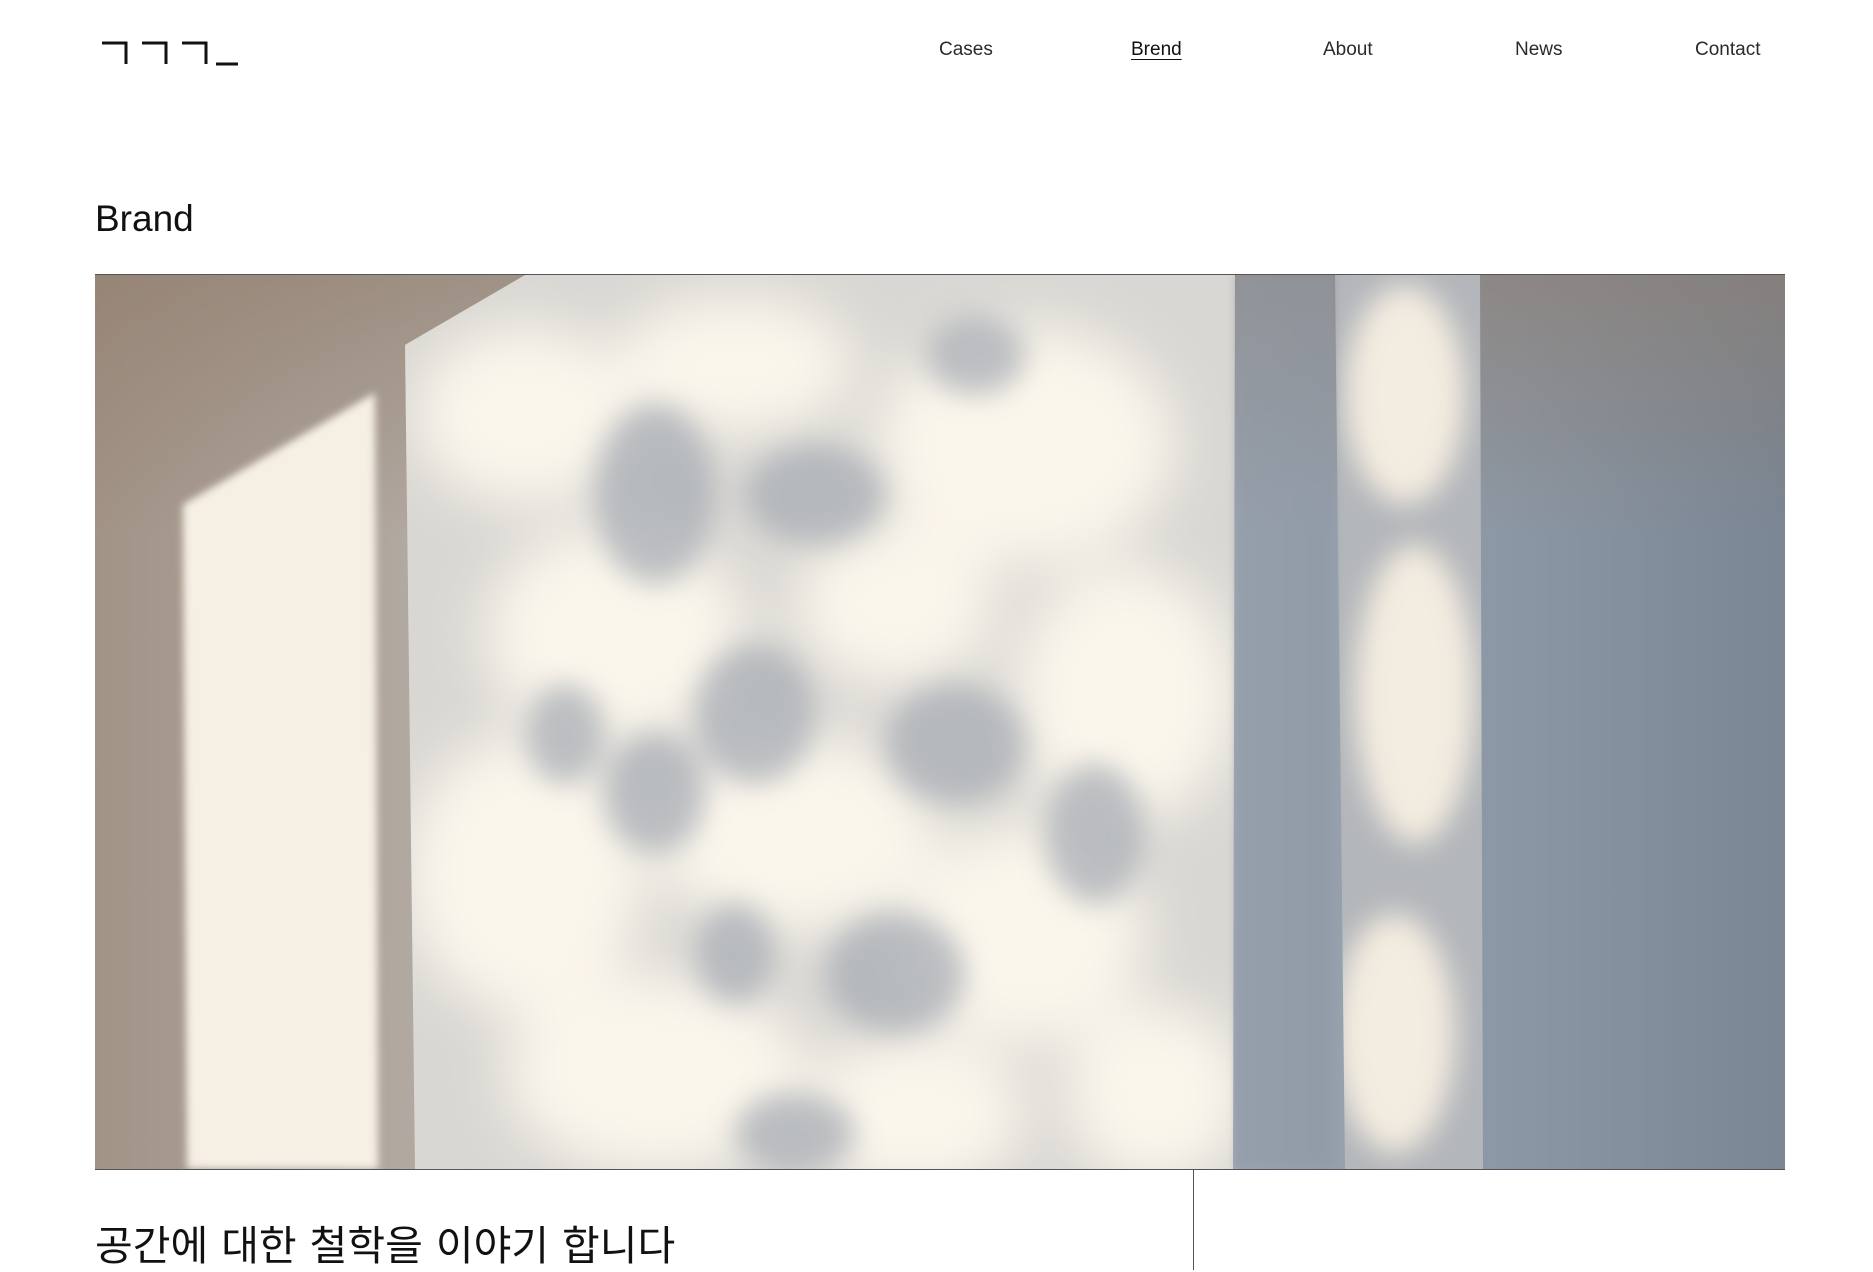 This screenshot has width=1873, height=1272. I want to click on nav-item-brend: Brend, so click(1156, 50).